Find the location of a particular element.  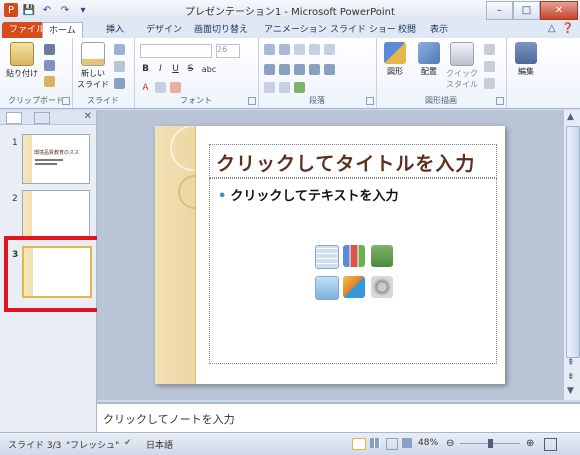

insert-table-icon is located at coordinates (327, 257).